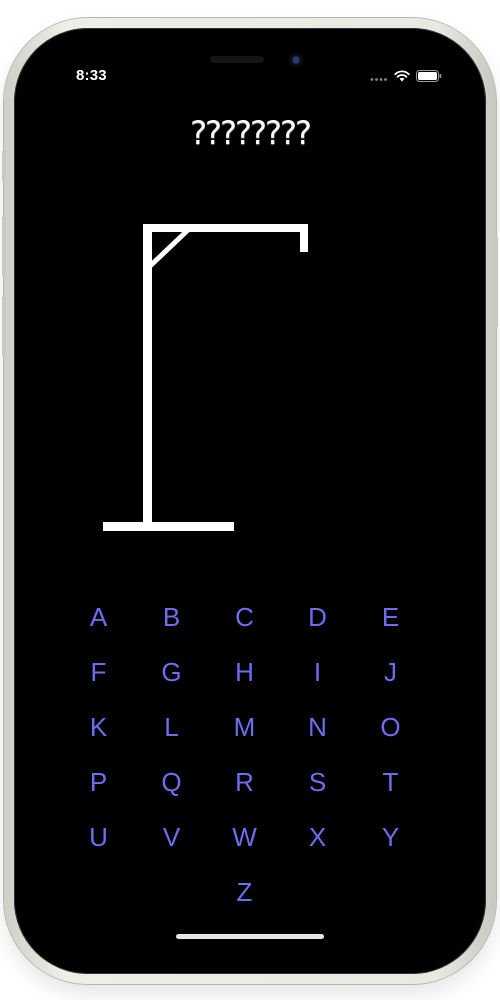 The height and width of the screenshot is (1000, 500). I want to click on letter-key-p: P, so click(98, 782).